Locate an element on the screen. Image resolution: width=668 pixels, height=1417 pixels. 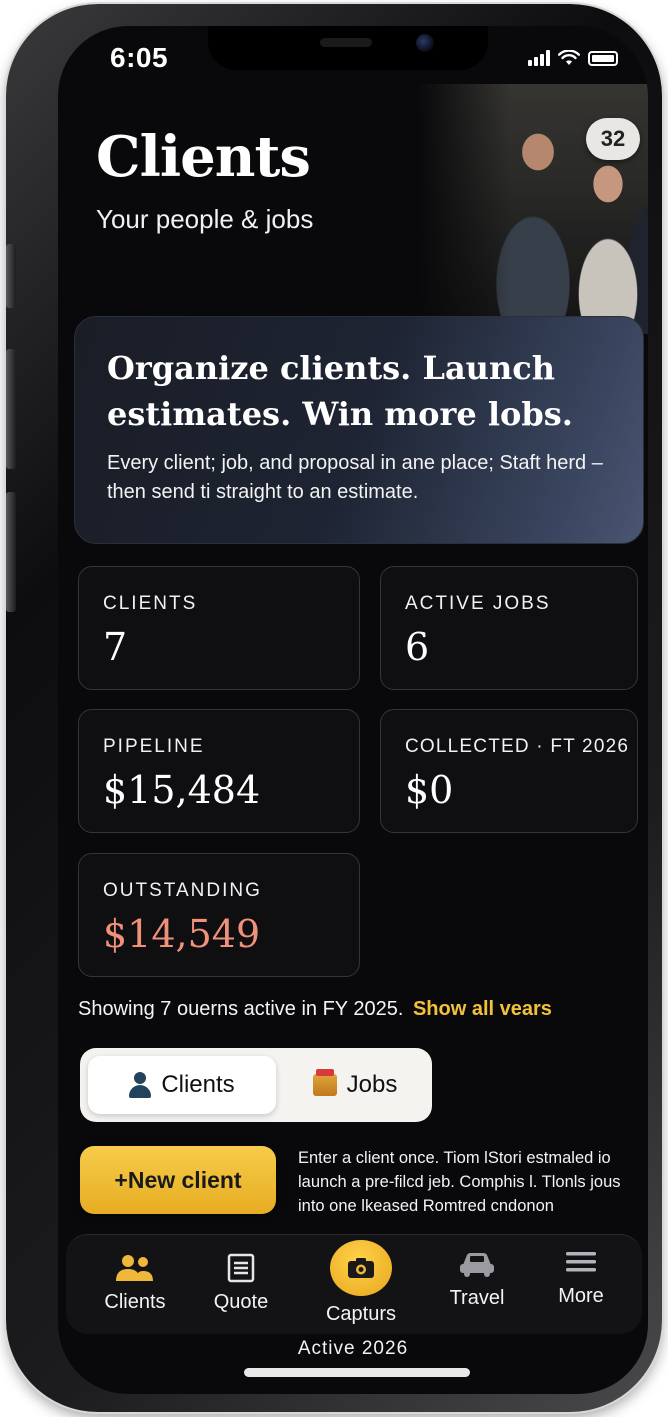
volume-down-button is located at coordinates (11, 552).